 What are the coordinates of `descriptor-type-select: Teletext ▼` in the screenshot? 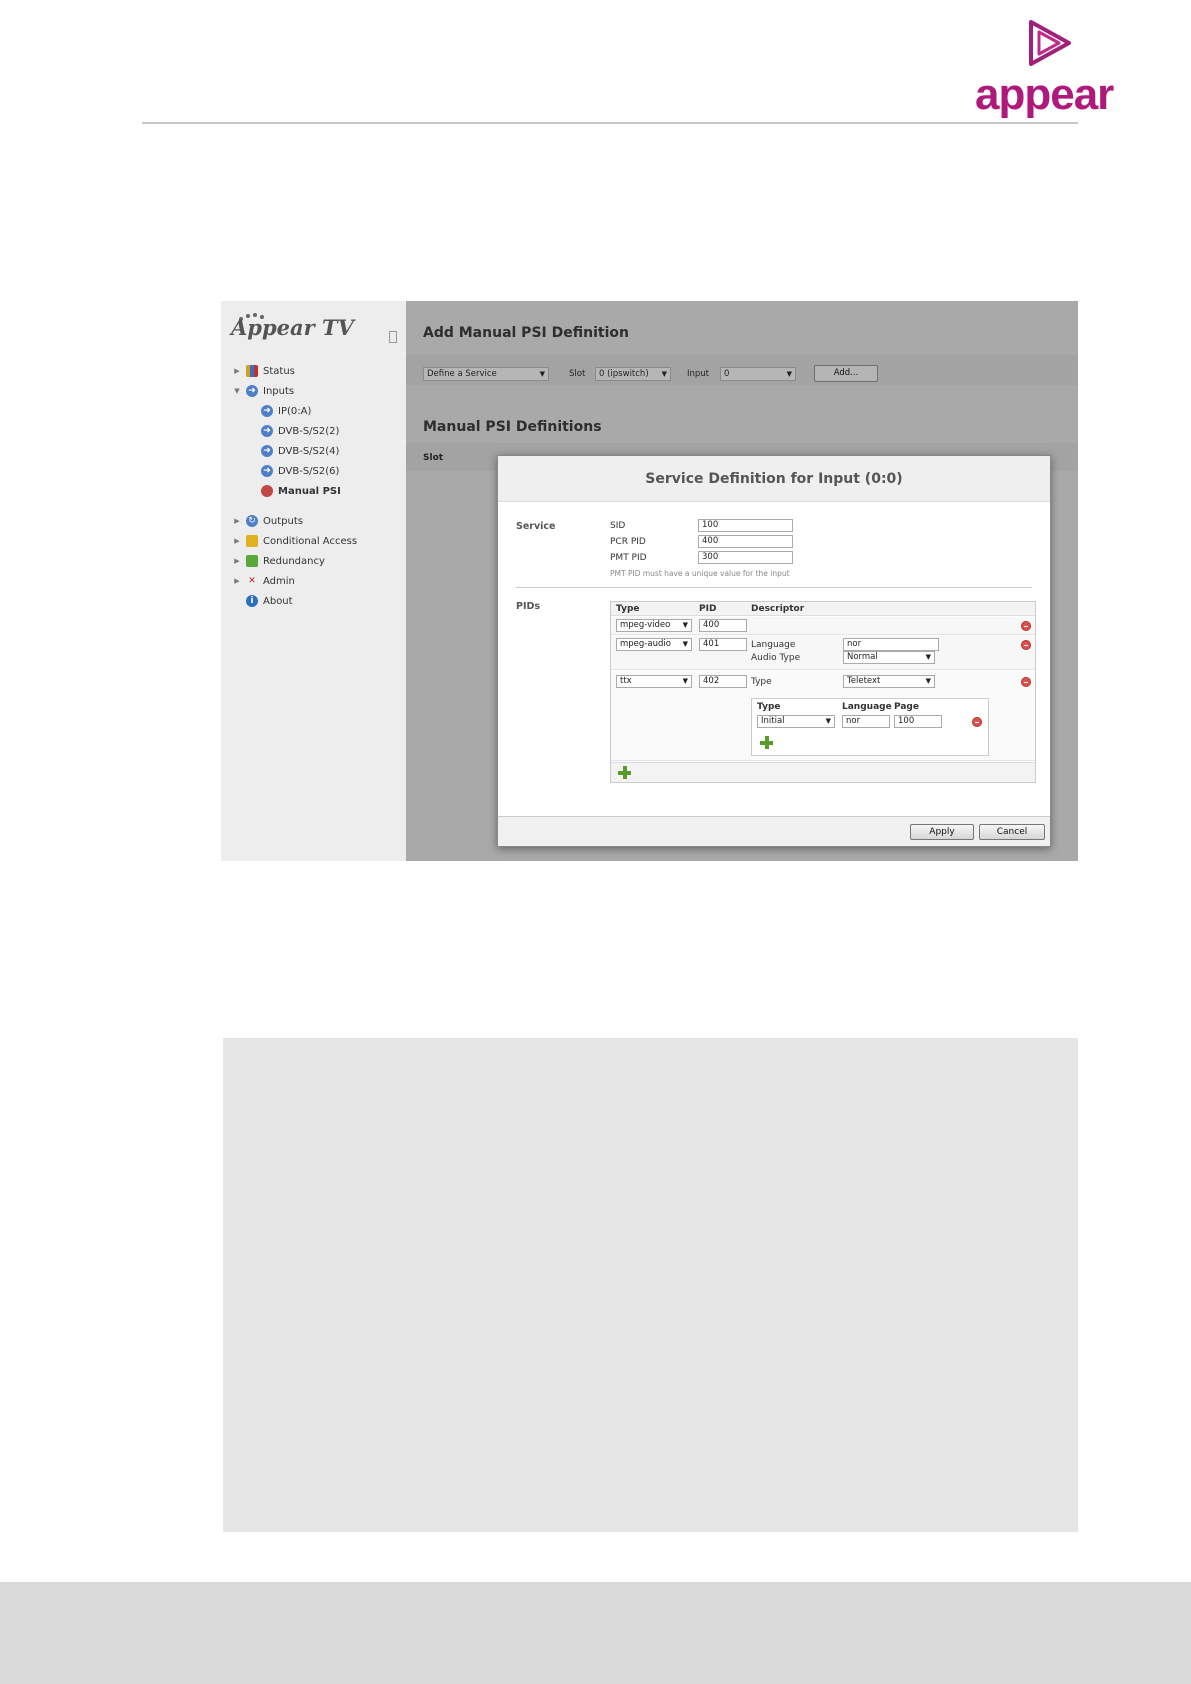 It's located at (889, 681).